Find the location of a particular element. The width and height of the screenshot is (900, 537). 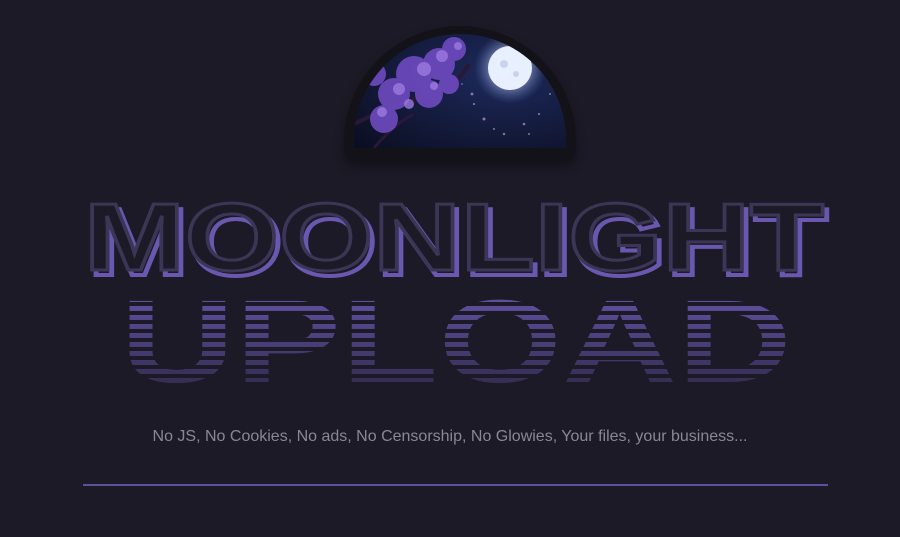

divider is located at coordinates (455, 485).